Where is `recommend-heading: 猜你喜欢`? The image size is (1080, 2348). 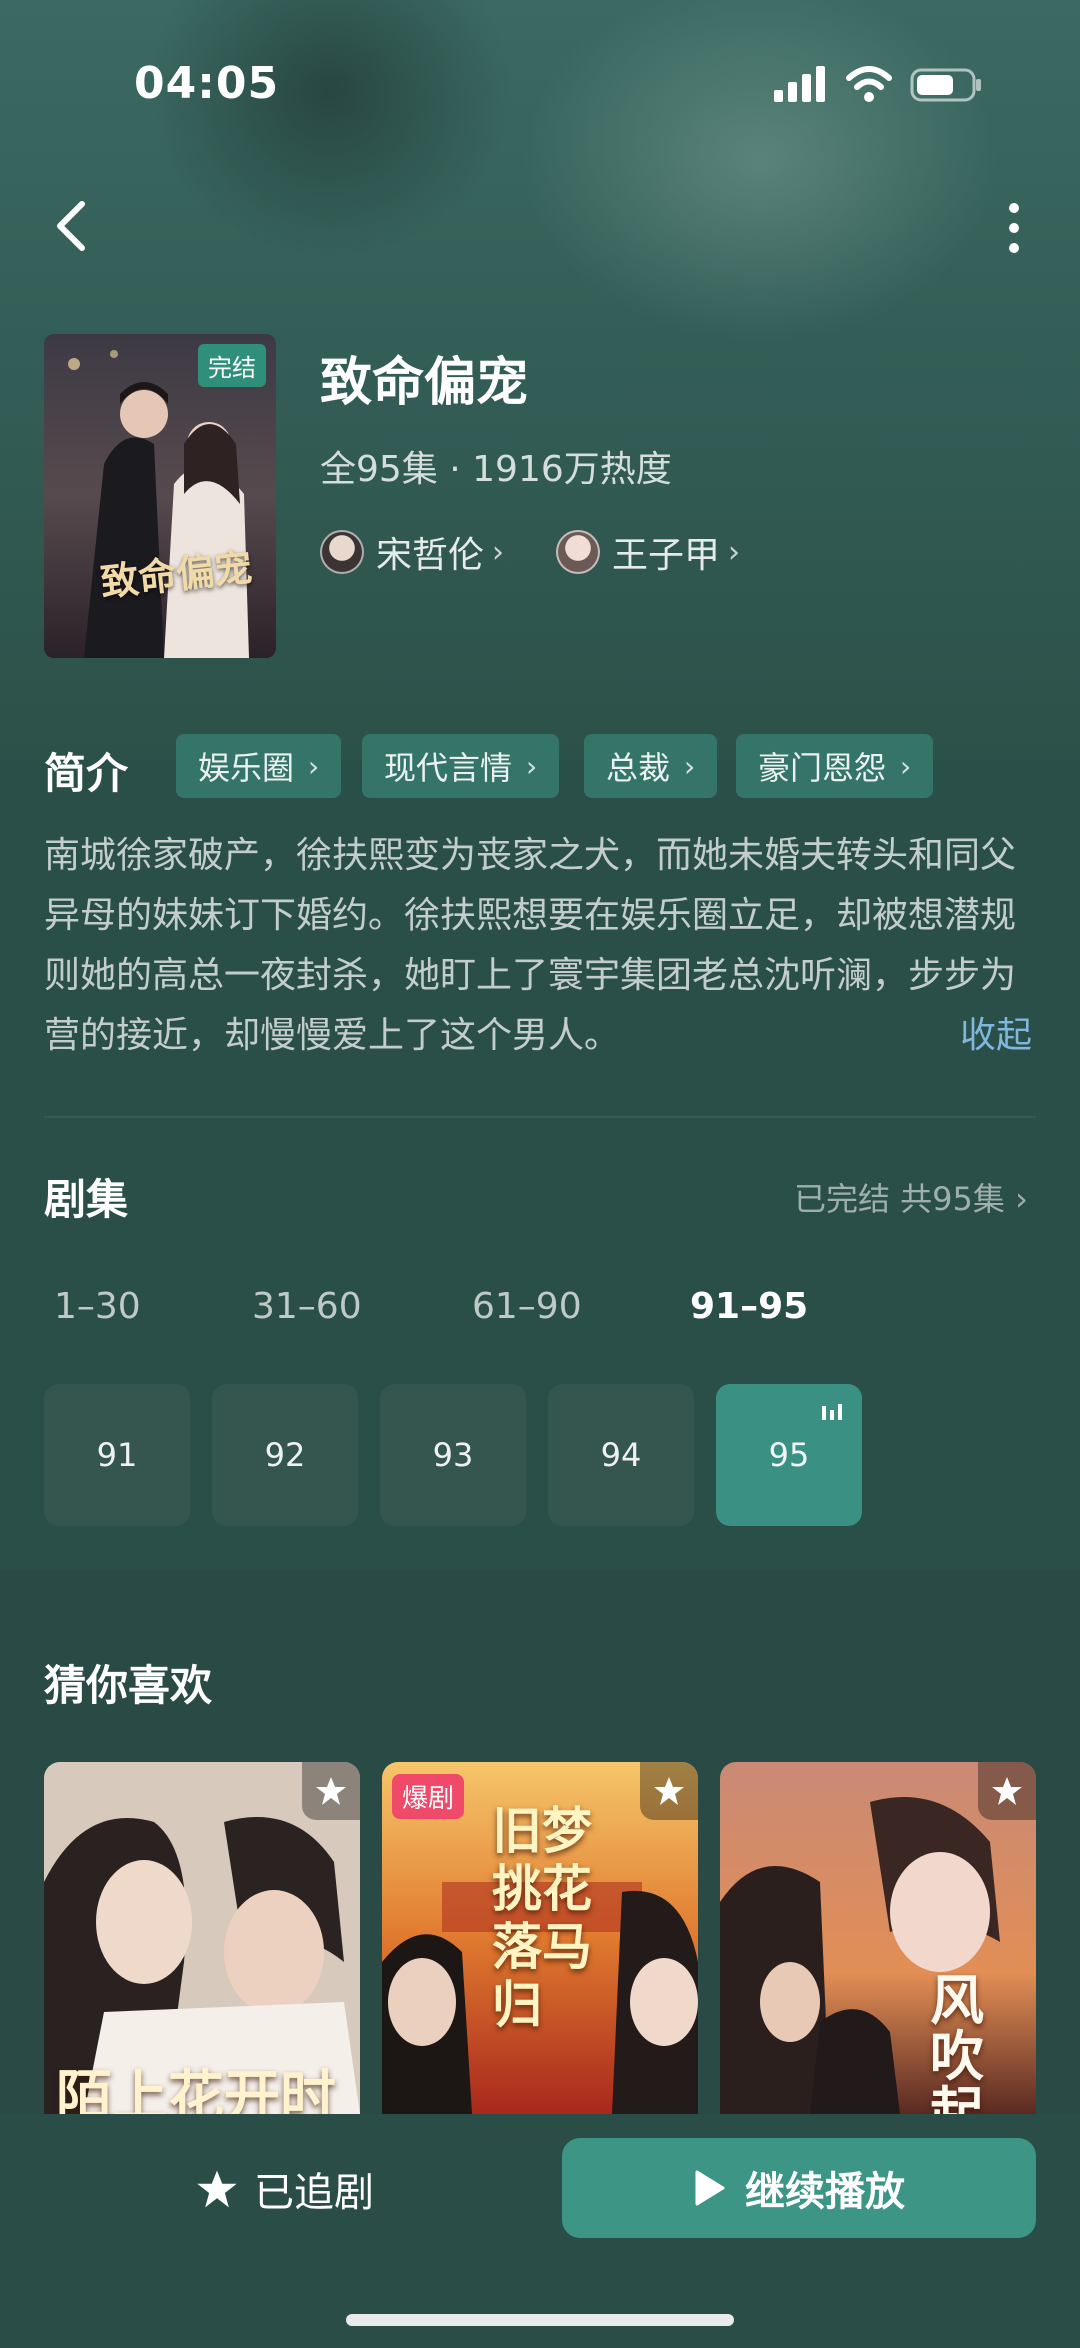
recommend-heading: 猜你喜欢 is located at coordinates (128, 1685).